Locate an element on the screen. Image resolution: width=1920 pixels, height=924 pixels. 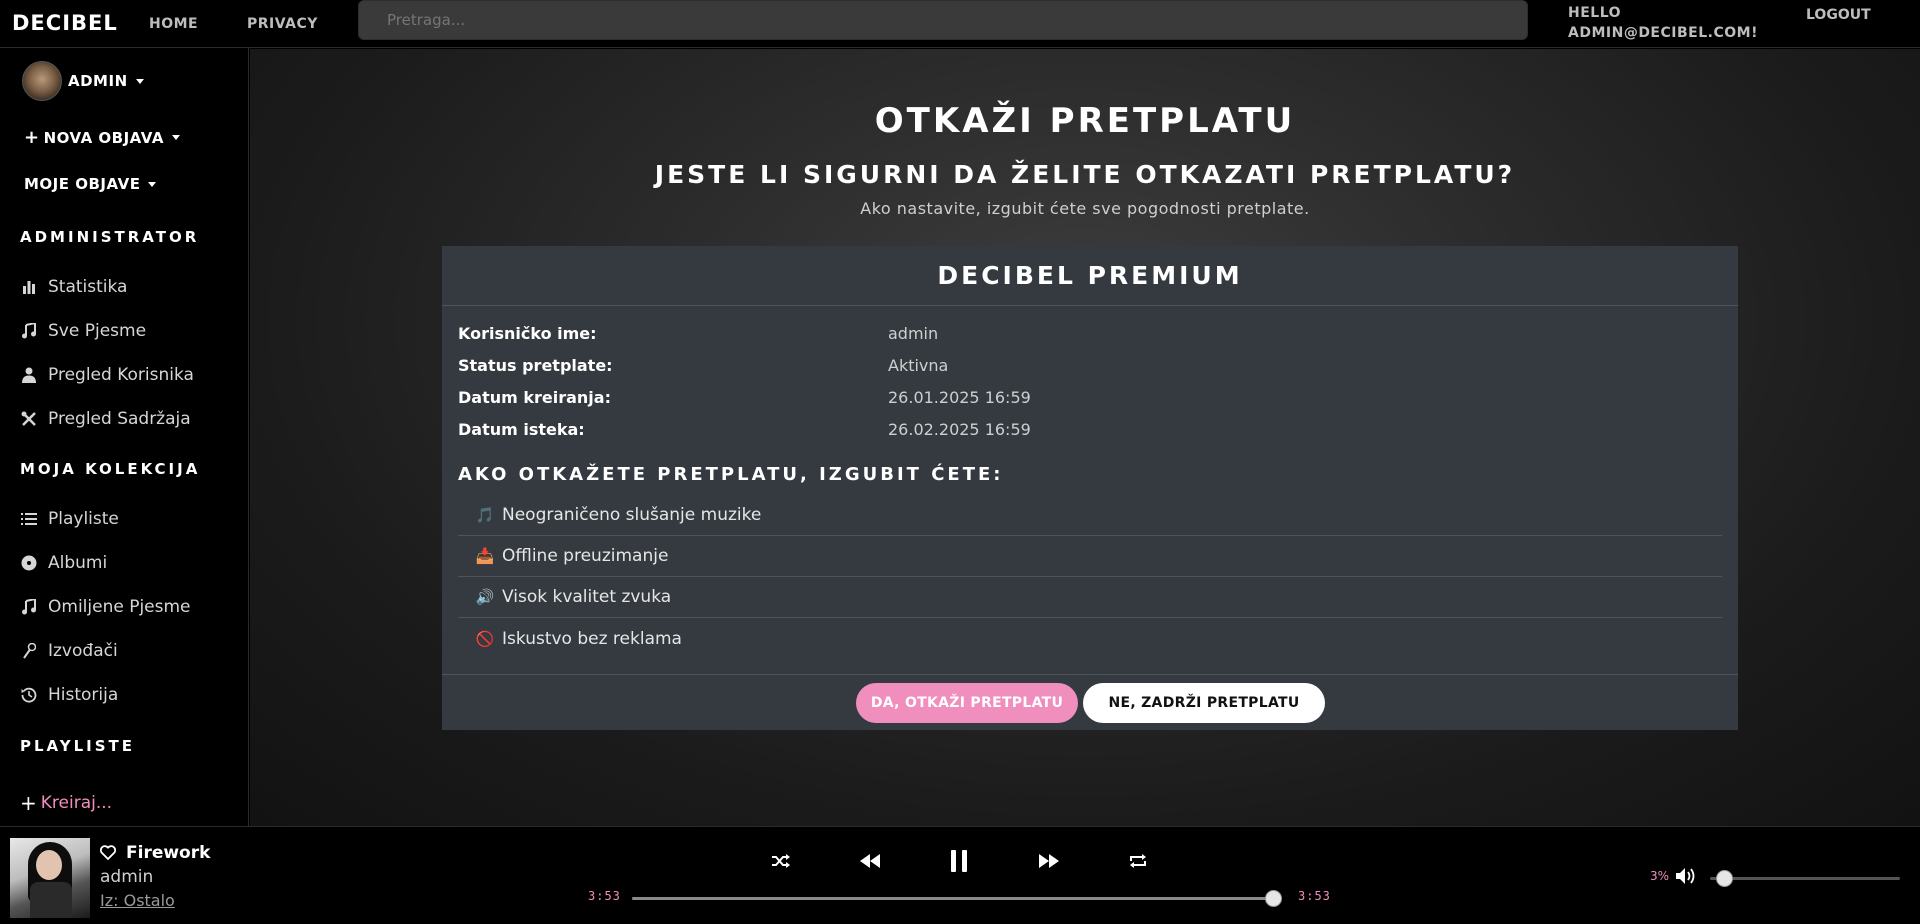
repeat-icon is located at coordinates (1138, 861).